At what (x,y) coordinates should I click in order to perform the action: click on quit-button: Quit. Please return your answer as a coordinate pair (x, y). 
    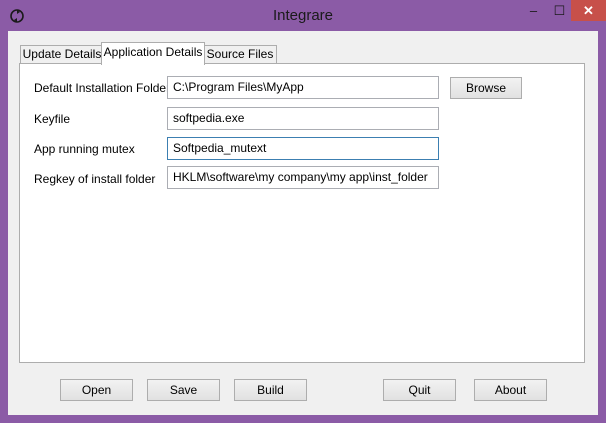
    Looking at the image, I should click on (419, 390).